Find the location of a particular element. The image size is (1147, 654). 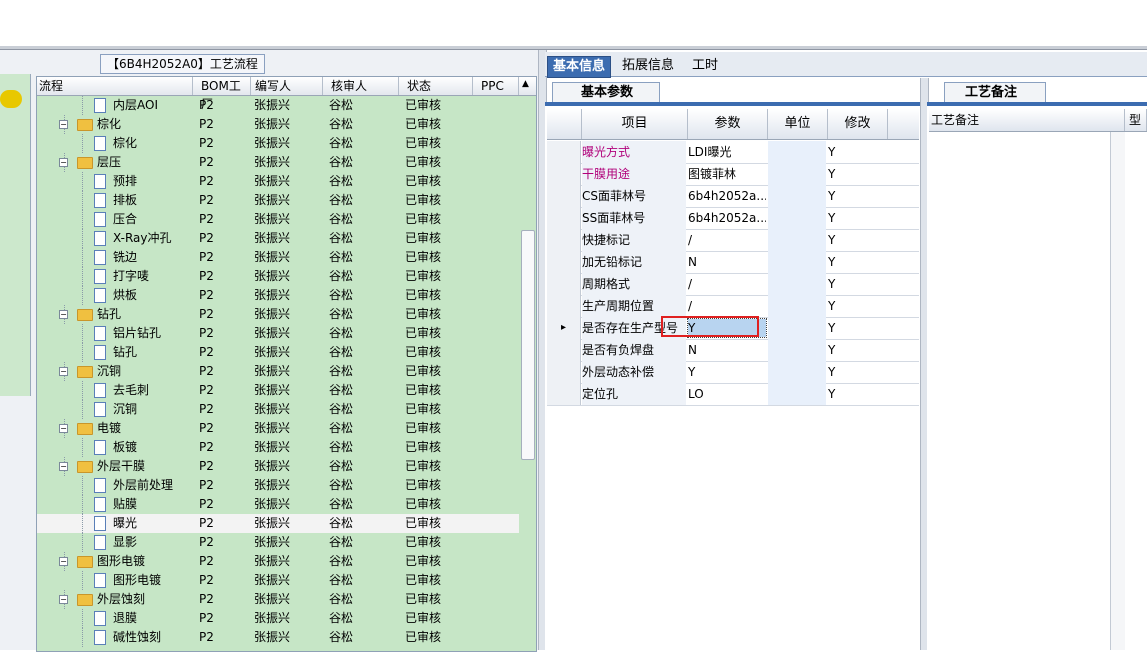

process-row: 板镀 P2 张振兴 谷松 已审核 is located at coordinates (278, 447).